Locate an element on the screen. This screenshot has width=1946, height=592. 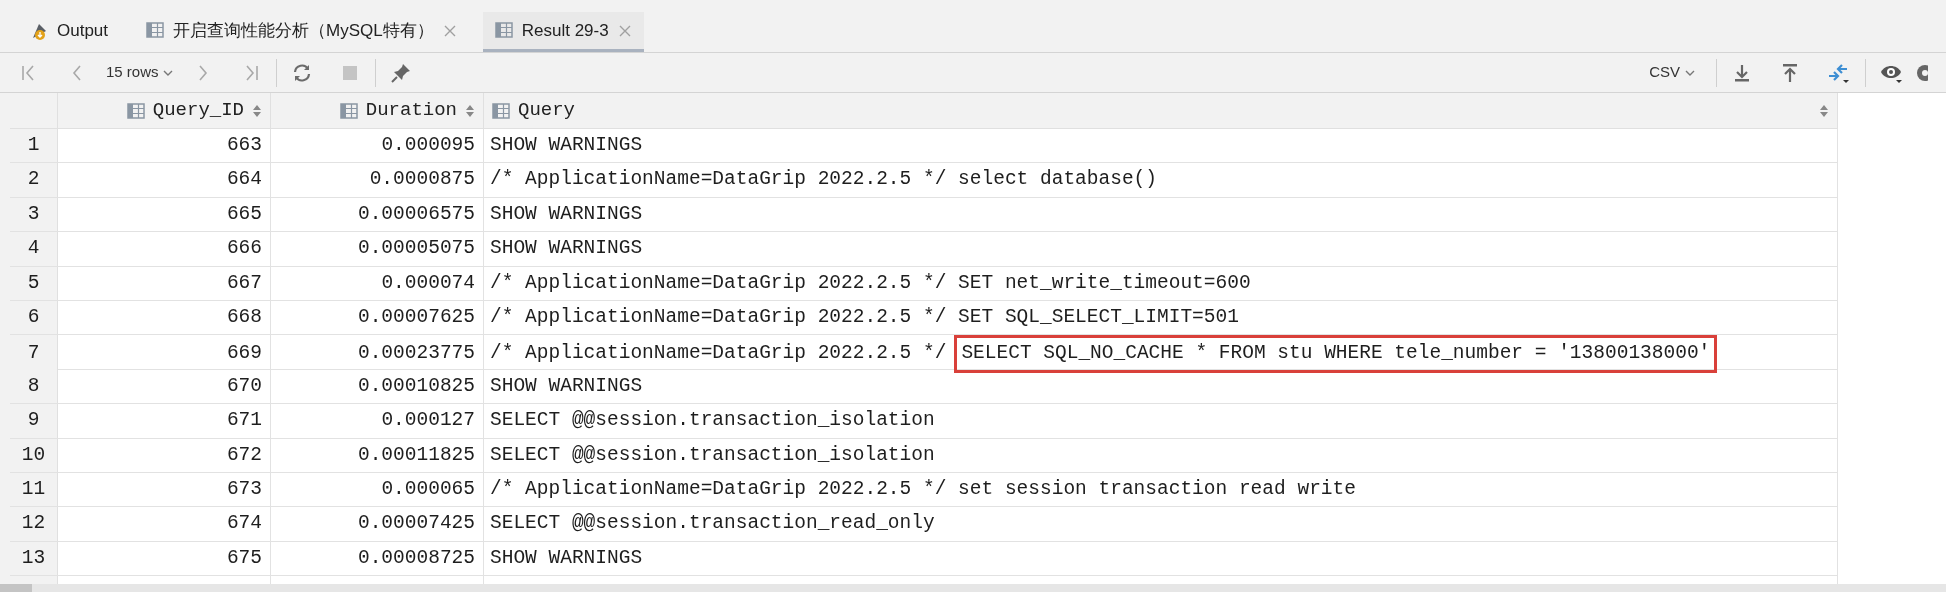
table-cell: 0.00023775 is located at coordinates (377, 354).